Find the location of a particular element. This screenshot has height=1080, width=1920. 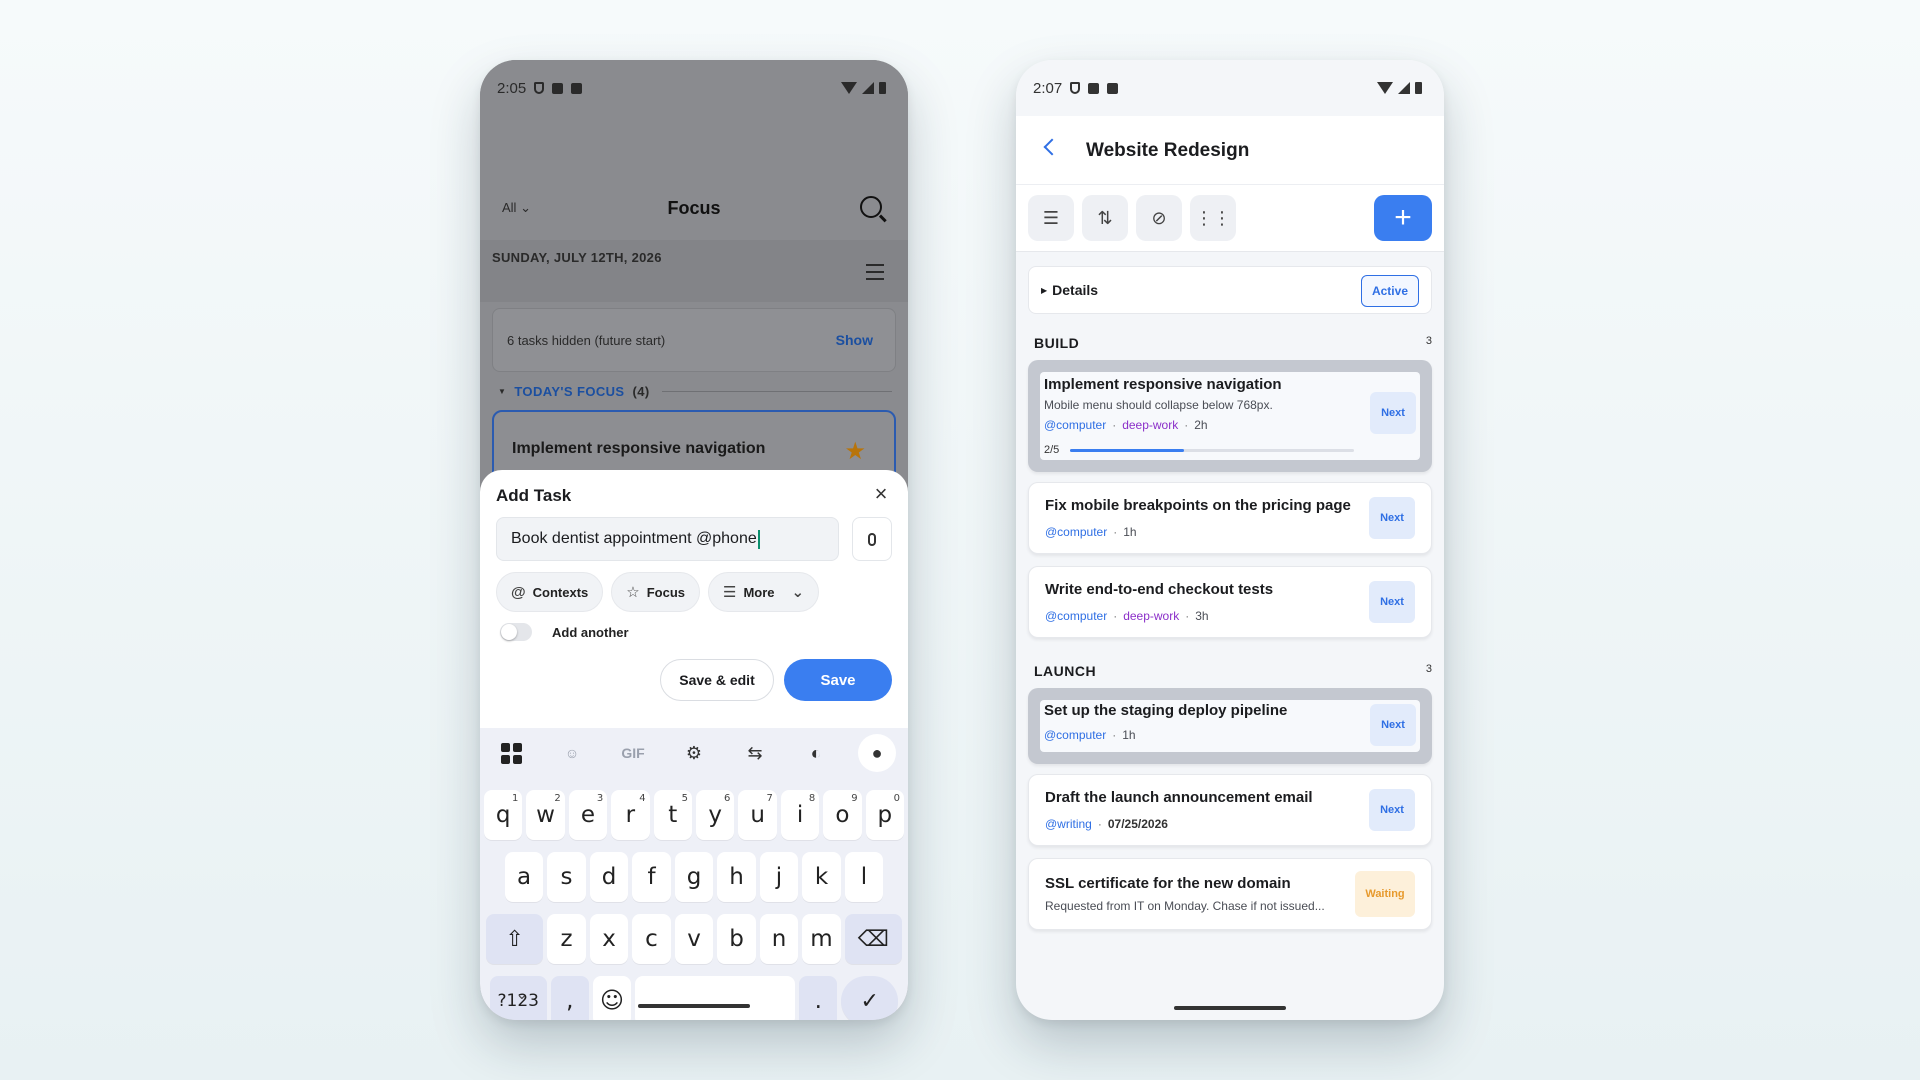

expand-triangle-icon: ▶ is located at coordinates (1044, 290).